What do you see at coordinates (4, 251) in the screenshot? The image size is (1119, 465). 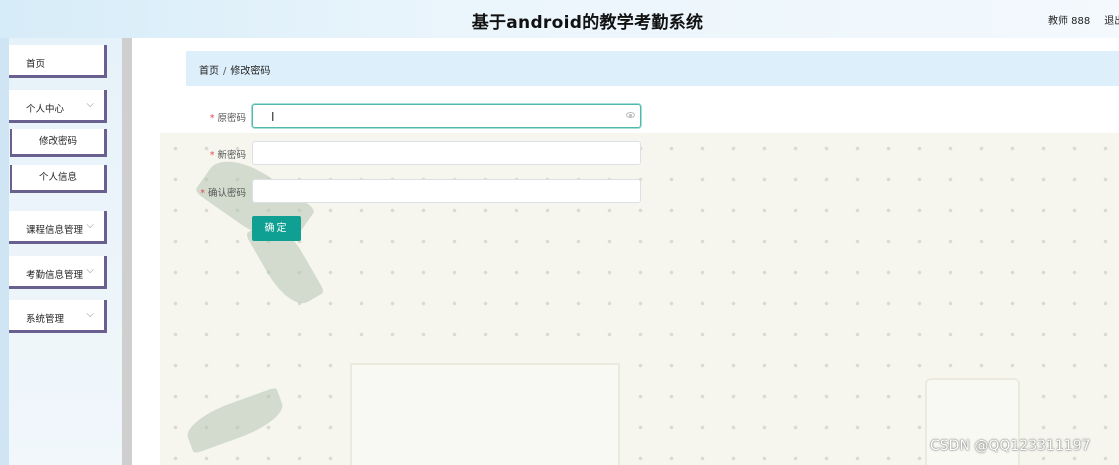 I see `sidebar-strip` at bounding box center [4, 251].